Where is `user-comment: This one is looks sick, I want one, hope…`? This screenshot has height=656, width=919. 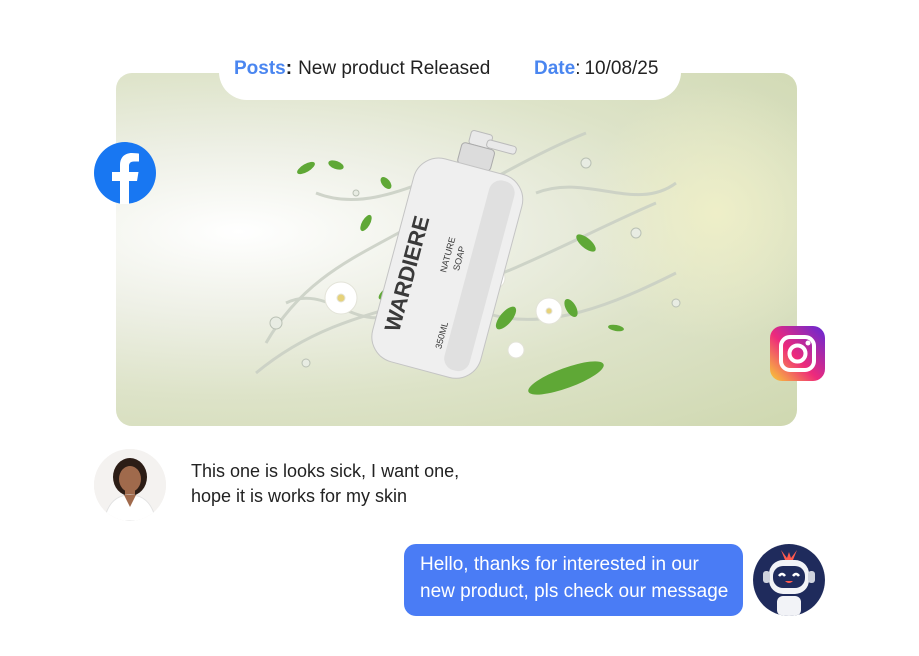
user-comment: This one is looks sick, I want one, hope… is located at coordinates (356, 484).